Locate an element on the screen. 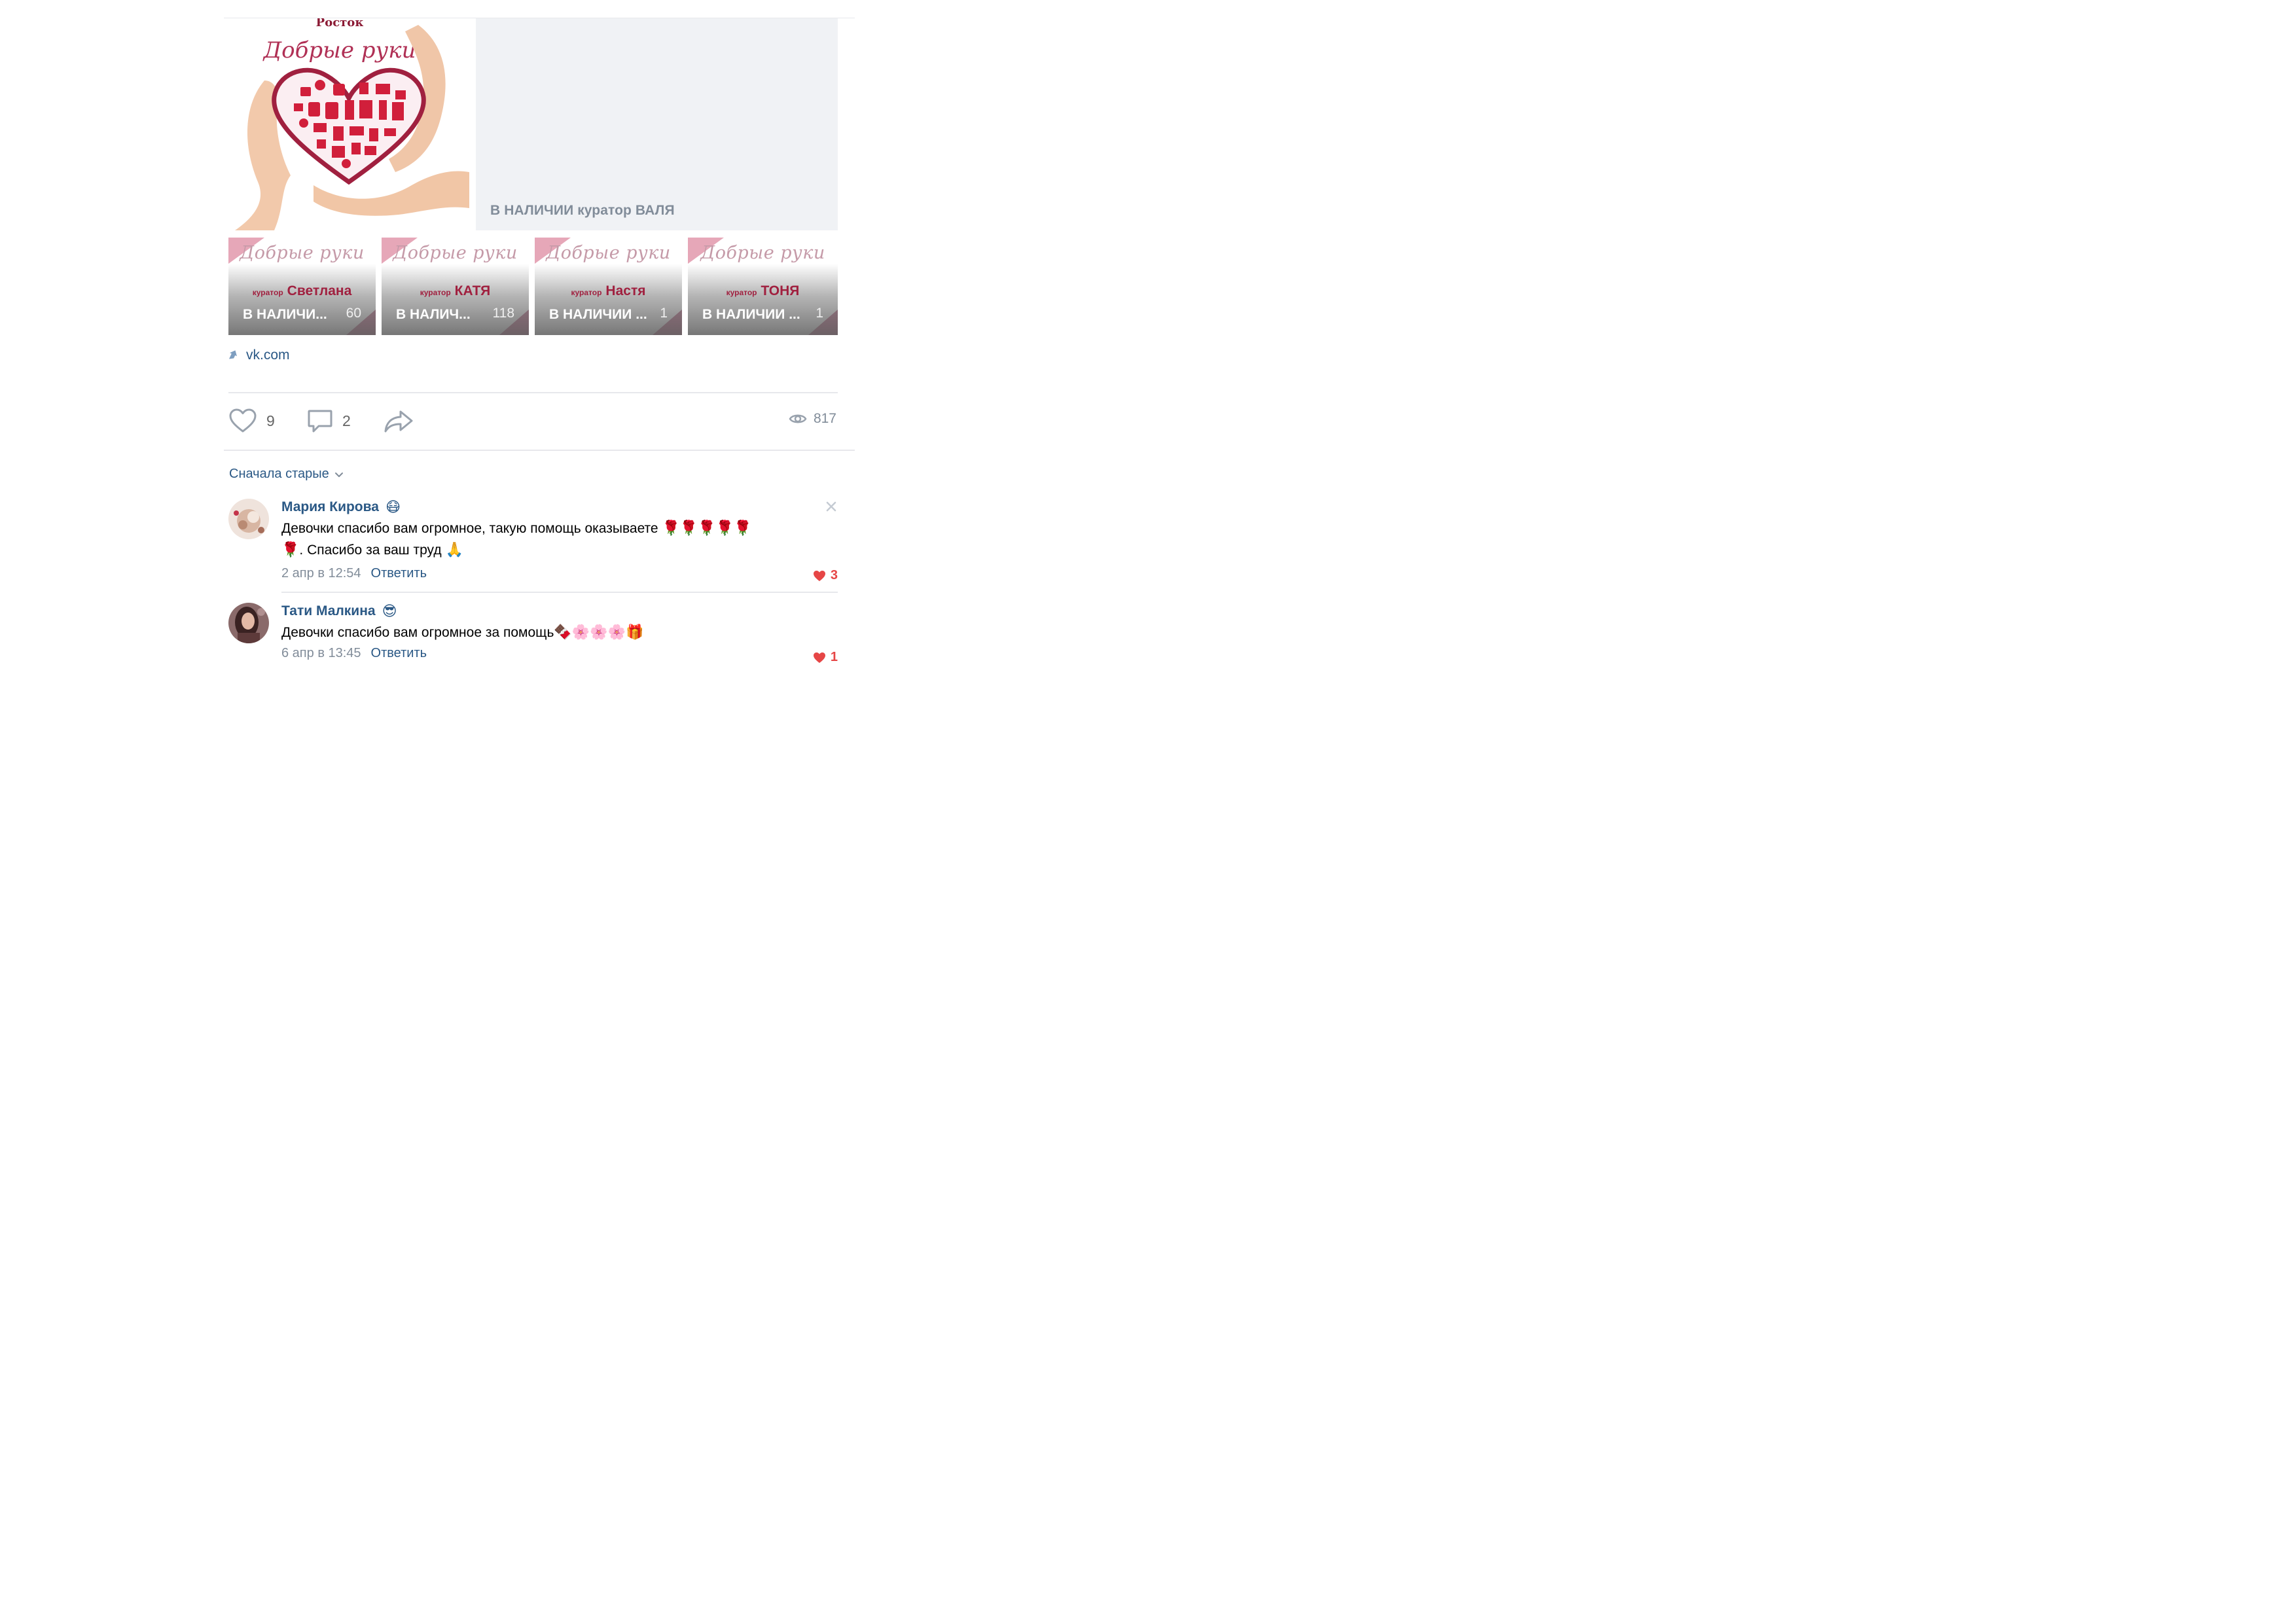  thumb-curator: куратор Светлана is located at coordinates (302, 290).